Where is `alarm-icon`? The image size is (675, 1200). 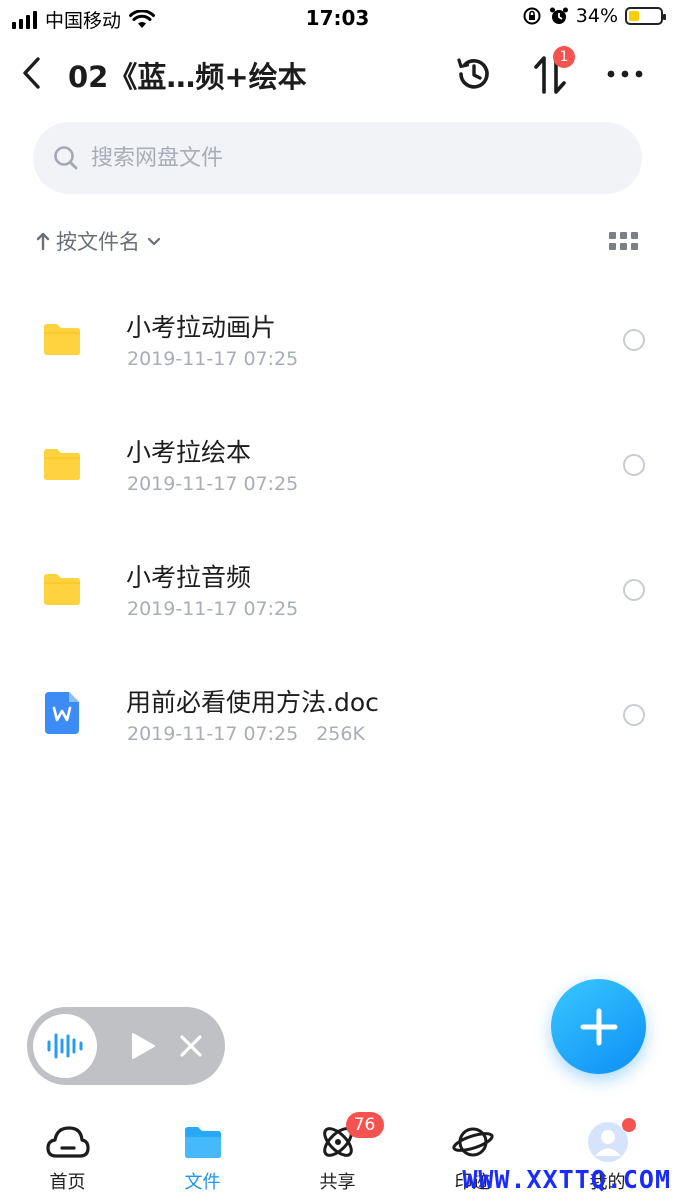 alarm-icon is located at coordinates (558, 15).